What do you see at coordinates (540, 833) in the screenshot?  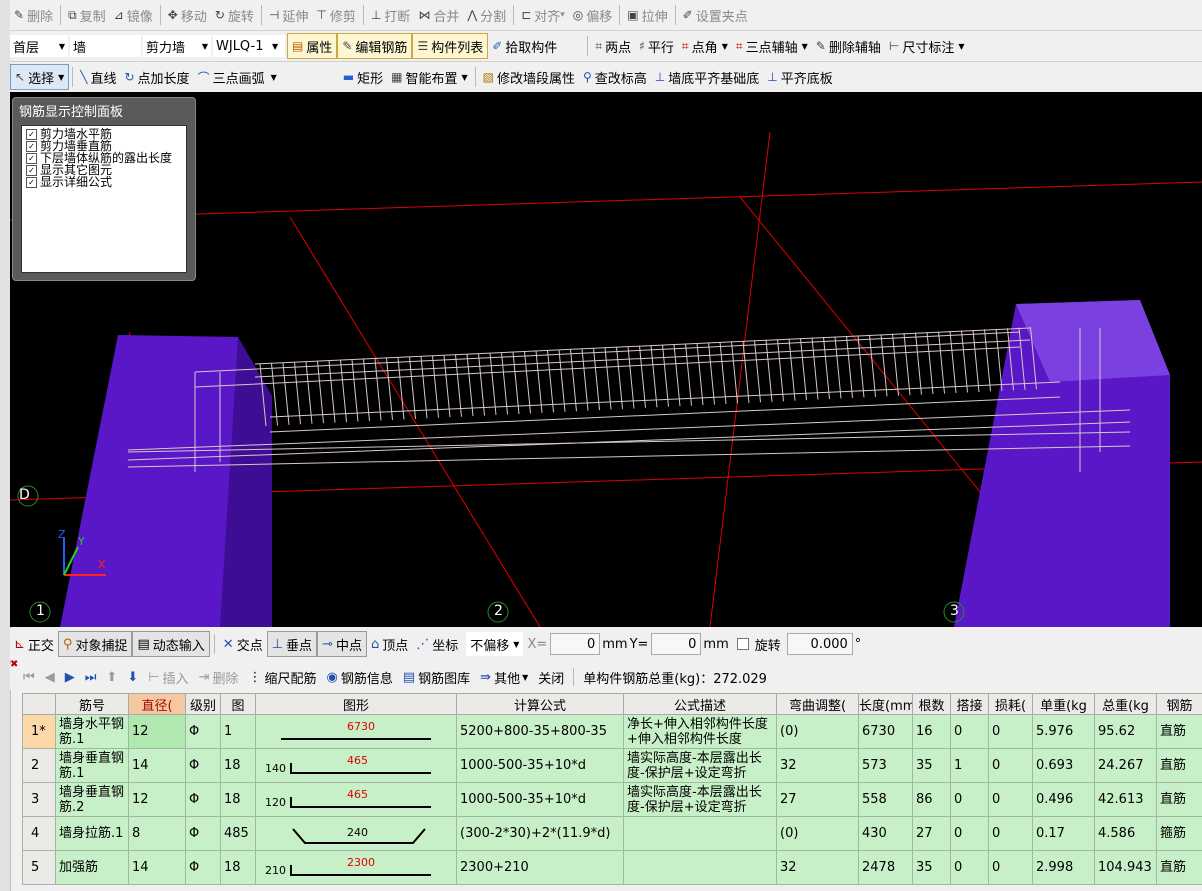 I see `cell-formula: (300-2*30)+2*(11.9*d)` at bounding box center [540, 833].